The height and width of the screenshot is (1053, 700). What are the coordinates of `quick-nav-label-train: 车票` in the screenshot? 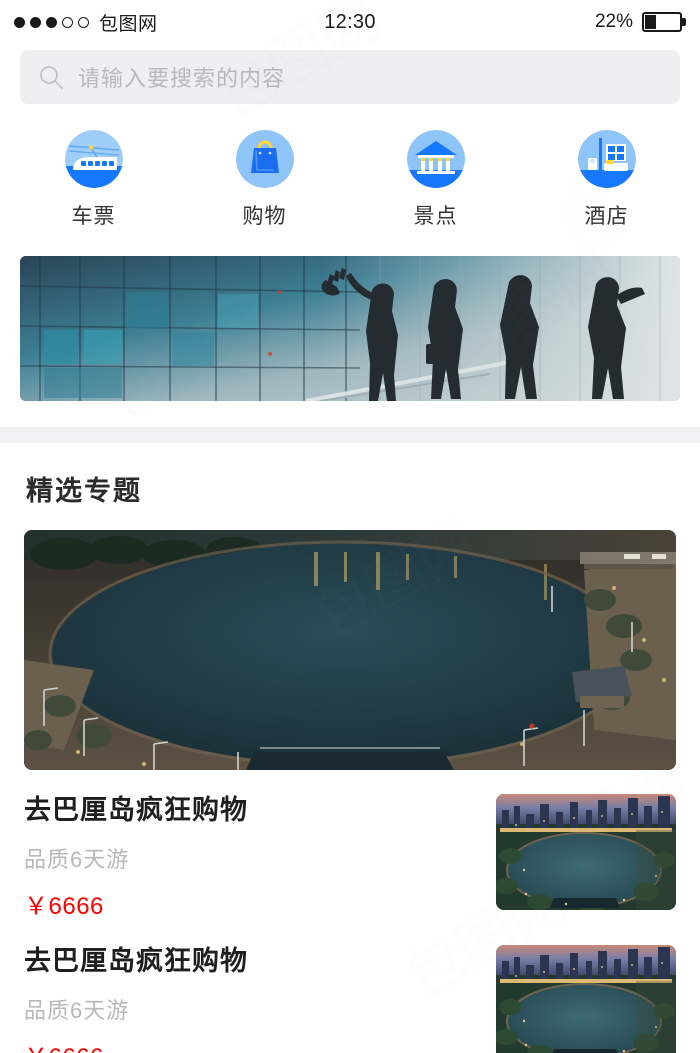 It's located at (93, 216).